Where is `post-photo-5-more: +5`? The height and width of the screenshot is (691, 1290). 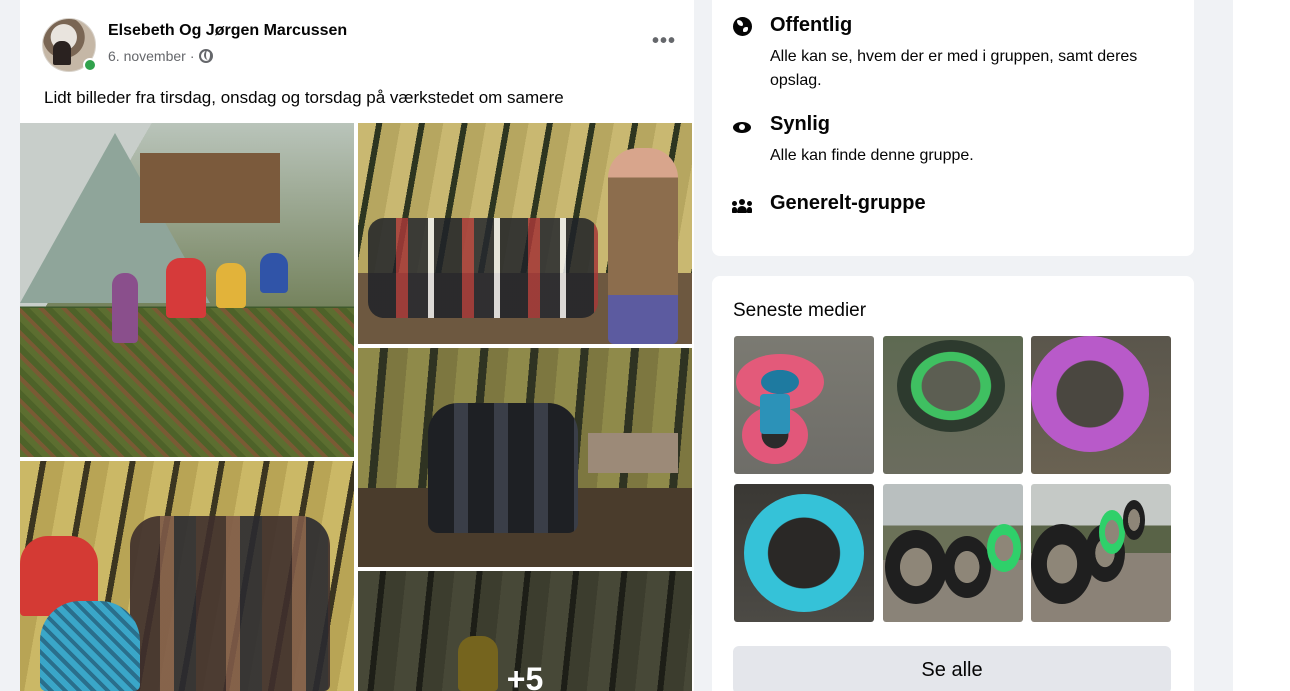 post-photo-5-more: +5 is located at coordinates (525, 631).